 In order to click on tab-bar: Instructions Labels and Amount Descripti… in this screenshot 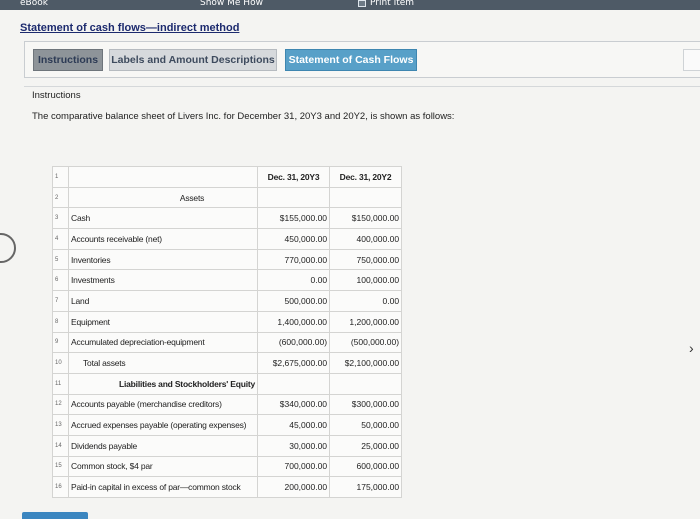, I will do `click(362, 59)`.